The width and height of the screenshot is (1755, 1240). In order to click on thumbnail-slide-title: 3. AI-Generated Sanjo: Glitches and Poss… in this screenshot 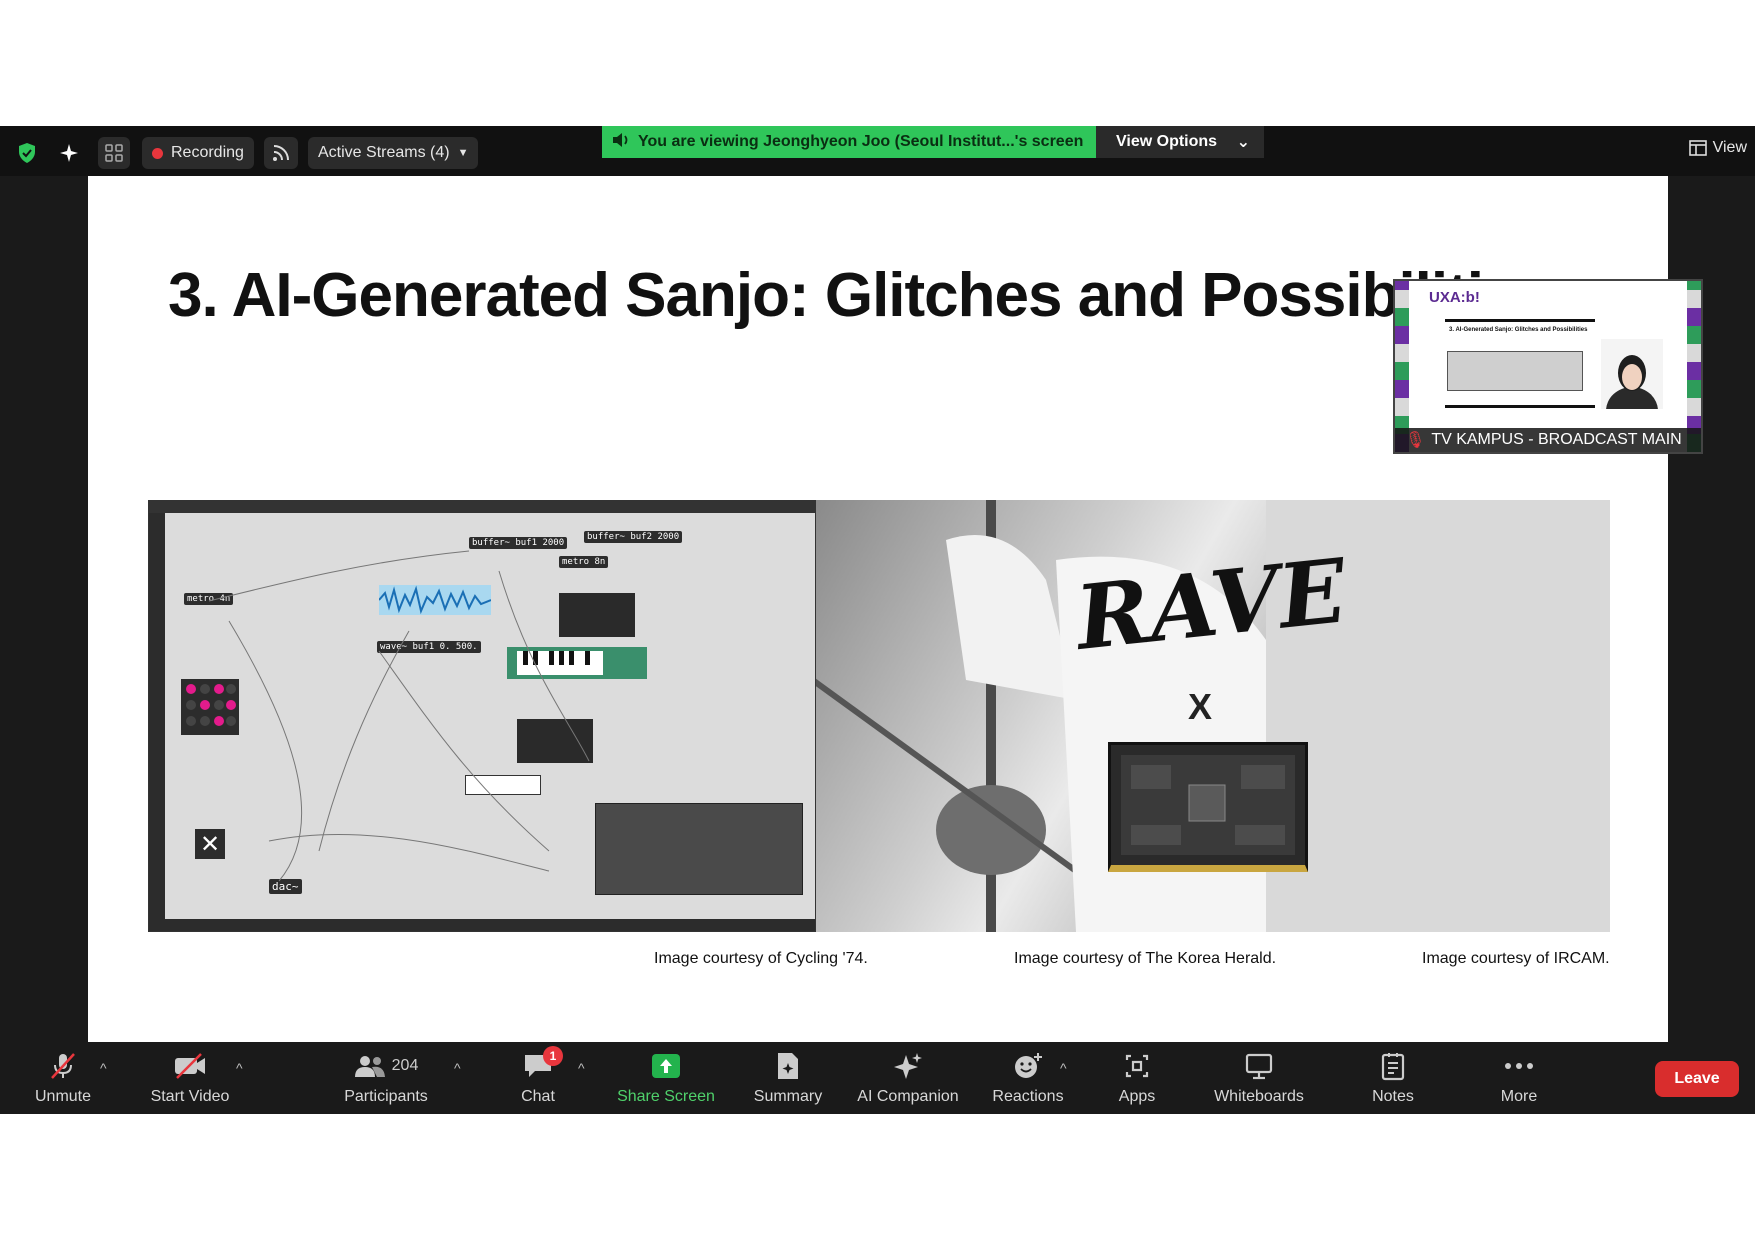, I will do `click(1518, 330)`.